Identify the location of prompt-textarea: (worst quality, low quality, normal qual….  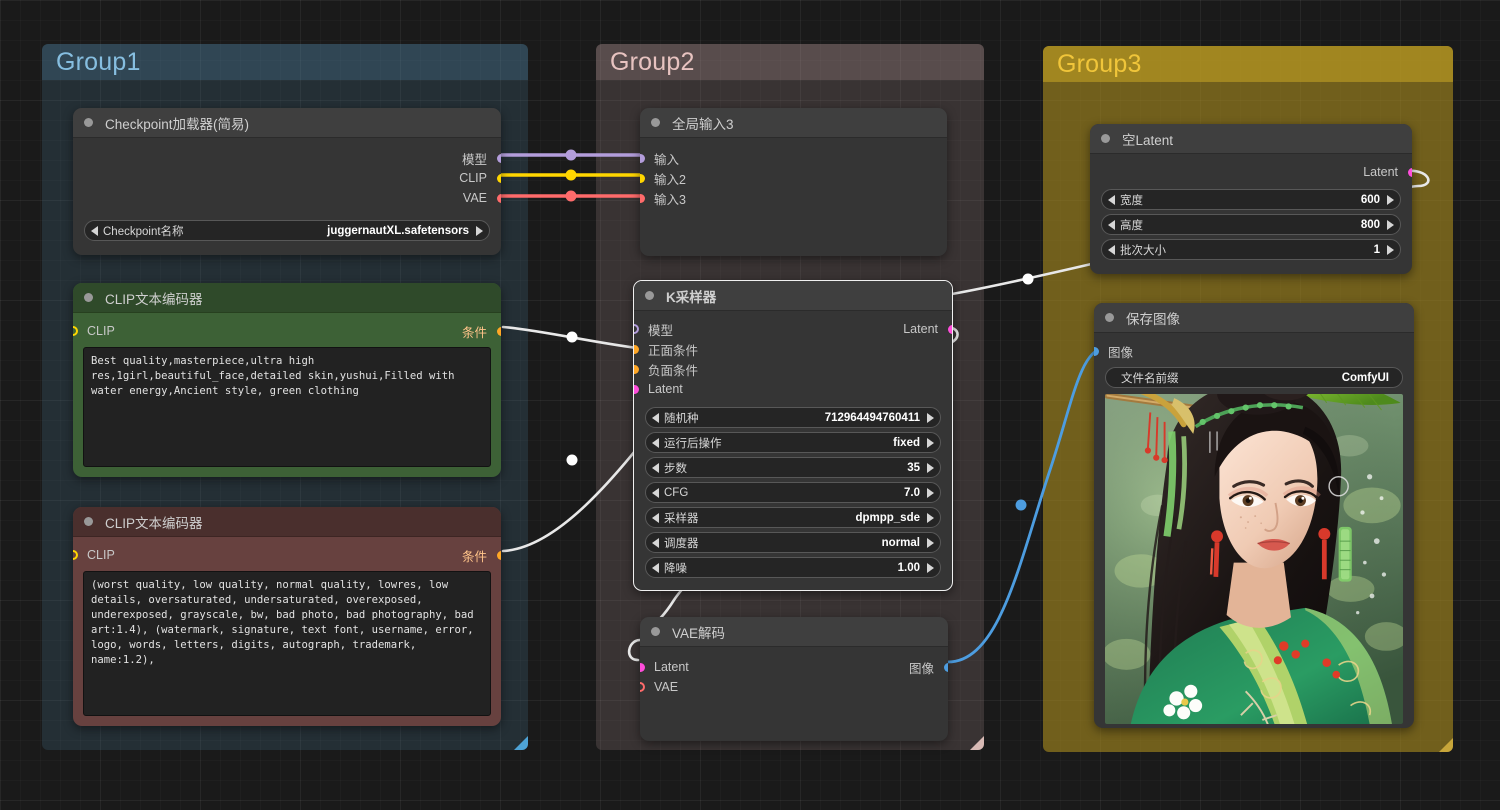
(287, 643).